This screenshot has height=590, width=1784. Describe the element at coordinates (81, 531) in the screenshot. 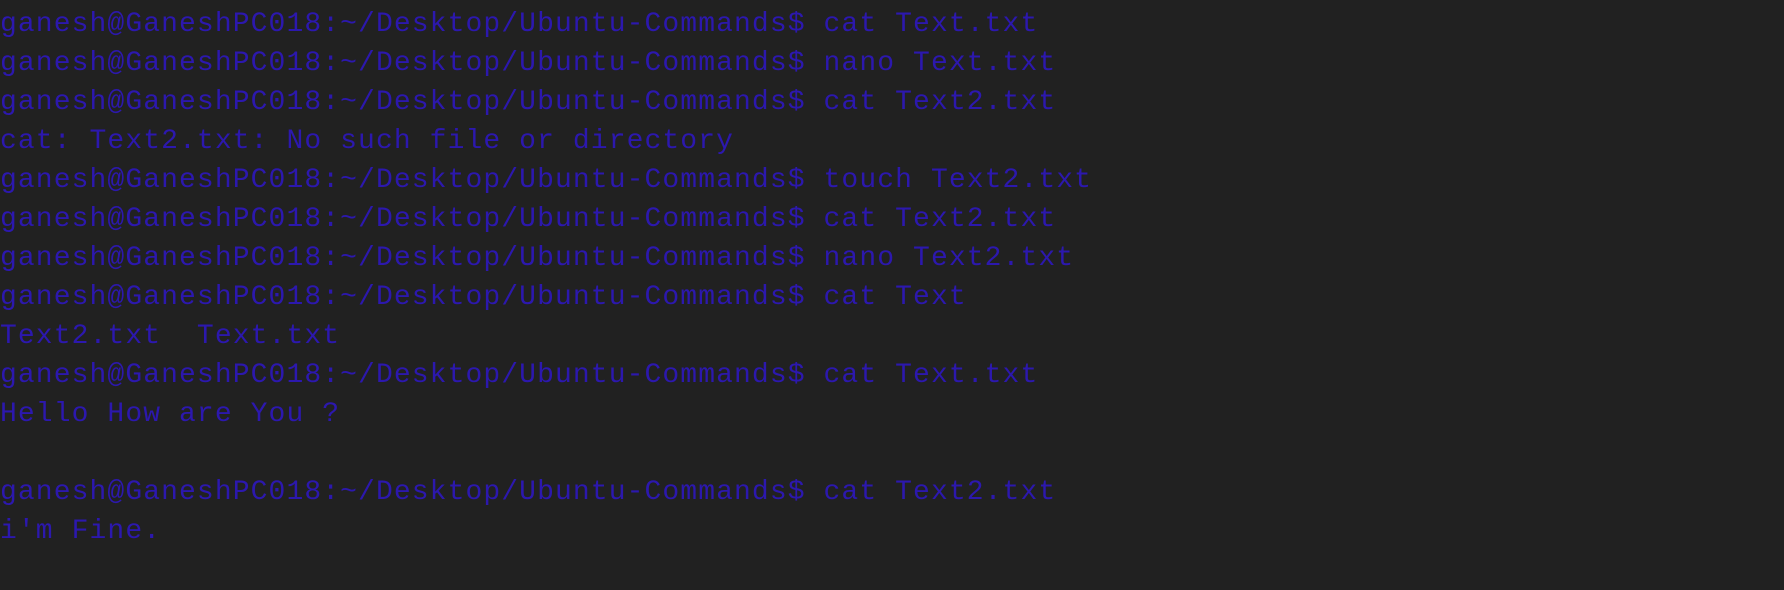

I see `output-line: i'm Fine.` at that location.